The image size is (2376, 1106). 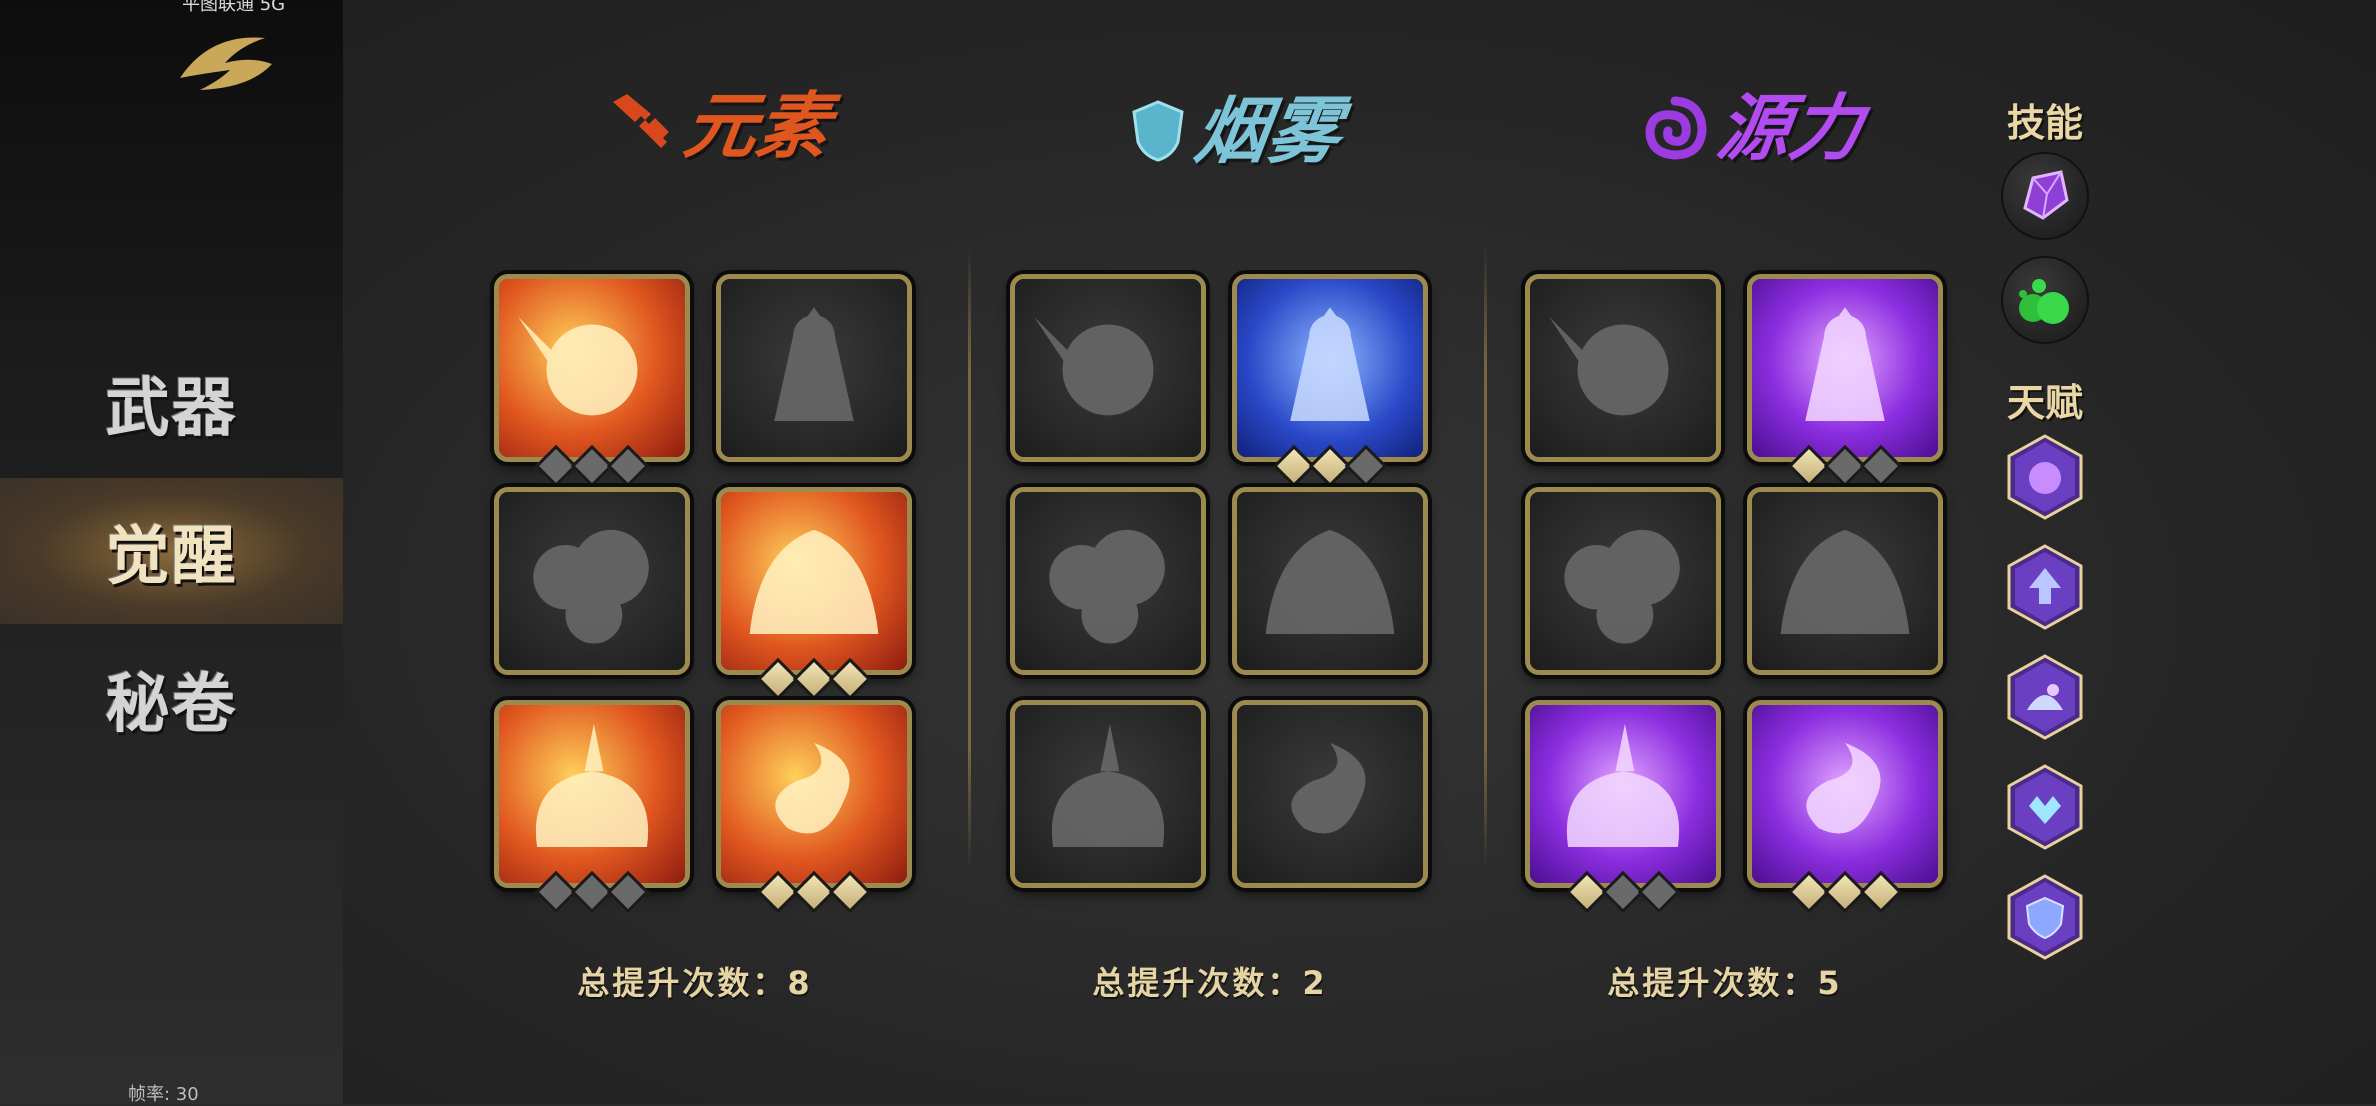 What do you see at coordinates (1845, 368) in the screenshot?
I see `void-orb-icon` at bounding box center [1845, 368].